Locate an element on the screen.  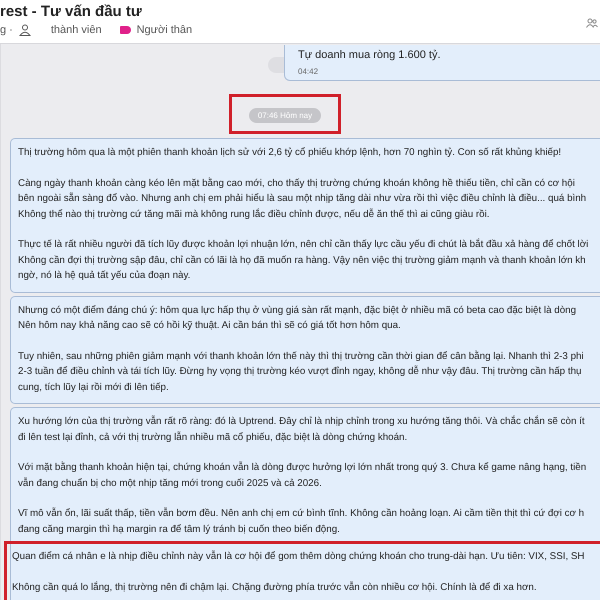
person-icon is located at coordinates (24, 30).